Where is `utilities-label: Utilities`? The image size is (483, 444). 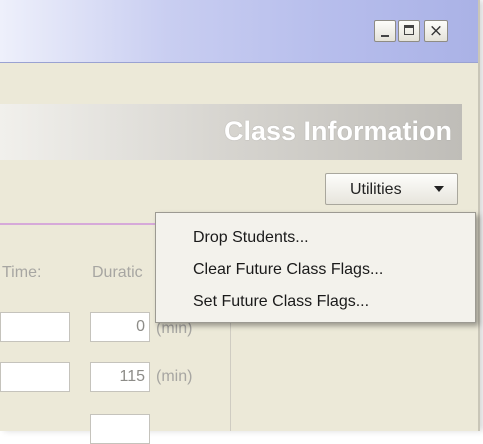
utilities-label: Utilities is located at coordinates (376, 189).